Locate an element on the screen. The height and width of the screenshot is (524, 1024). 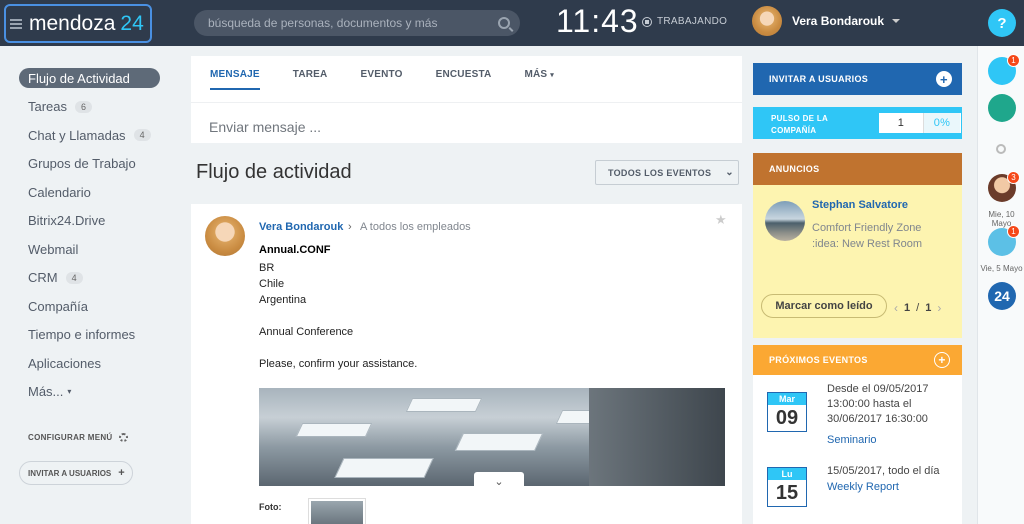
upload-badge: 1 is located at coordinates (1013, 231).